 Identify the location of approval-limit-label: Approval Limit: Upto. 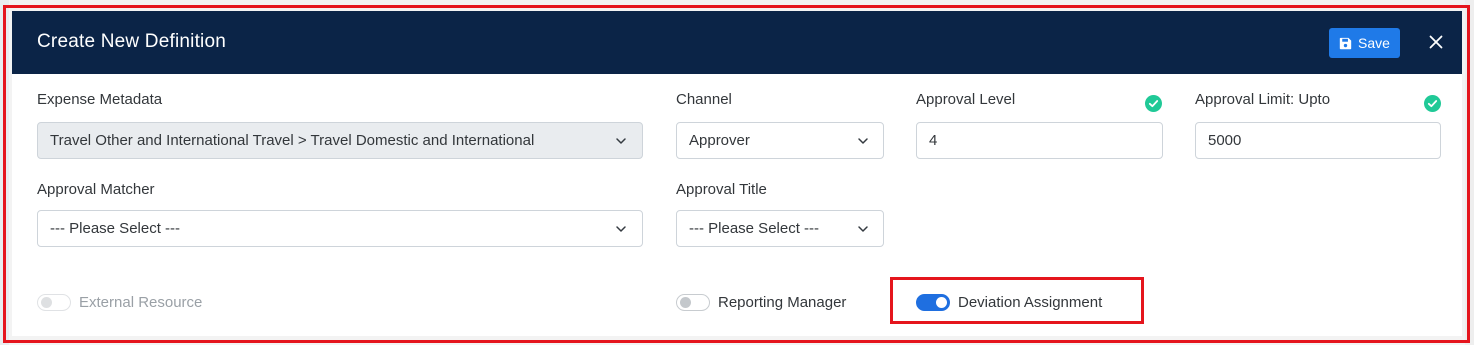
(1263, 99).